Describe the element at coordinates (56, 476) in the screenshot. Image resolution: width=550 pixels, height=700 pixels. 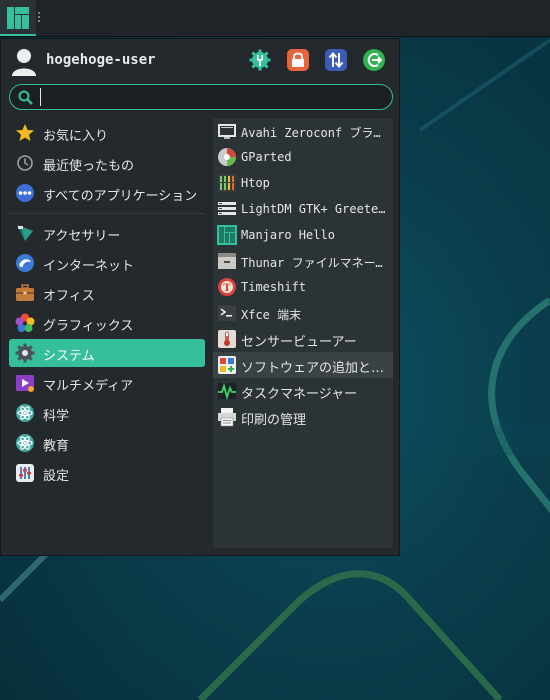
I see `category-label: 設定` at that location.